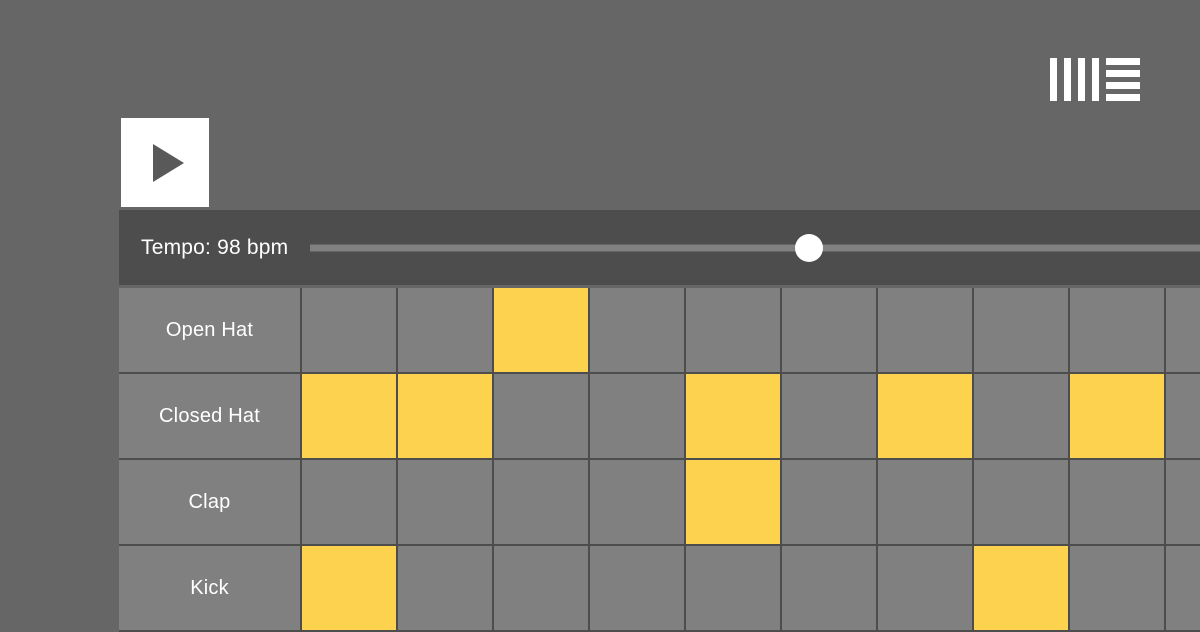  I want to click on sequencer-track-row: Closed Hat, so click(659, 417).